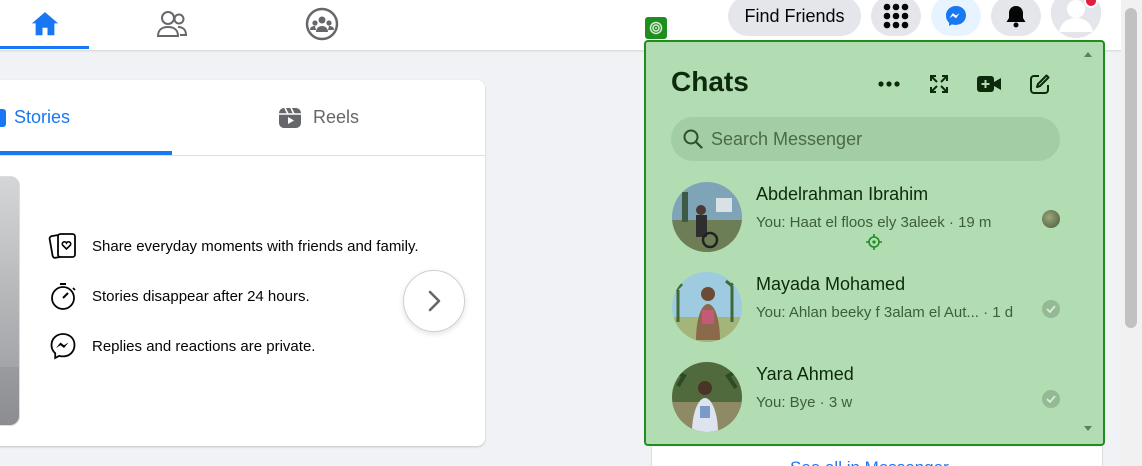 The width and height of the screenshot is (1142, 466). What do you see at coordinates (794, 18) in the screenshot?
I see `find-friends-button: Find Friends` at bounding box center [794, 18].